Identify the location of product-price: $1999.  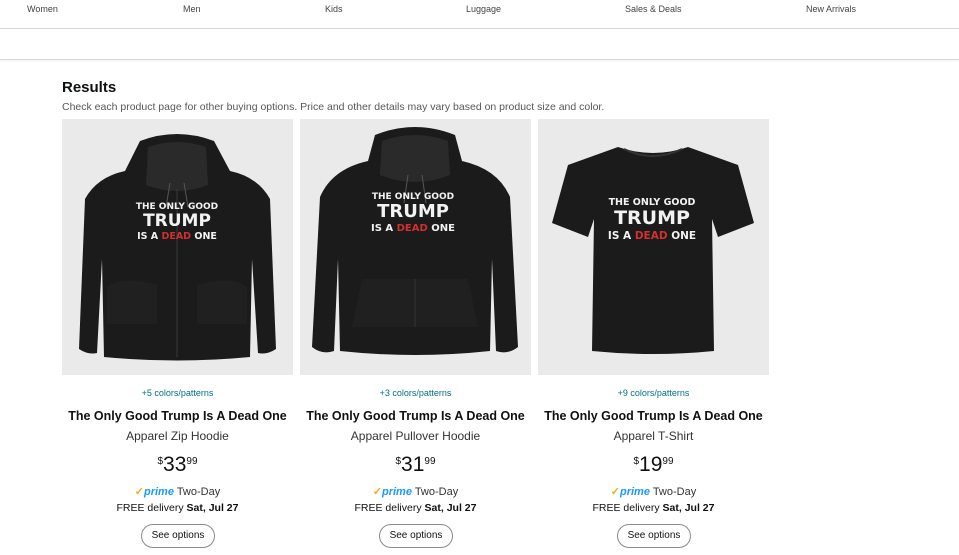
(653, 465).